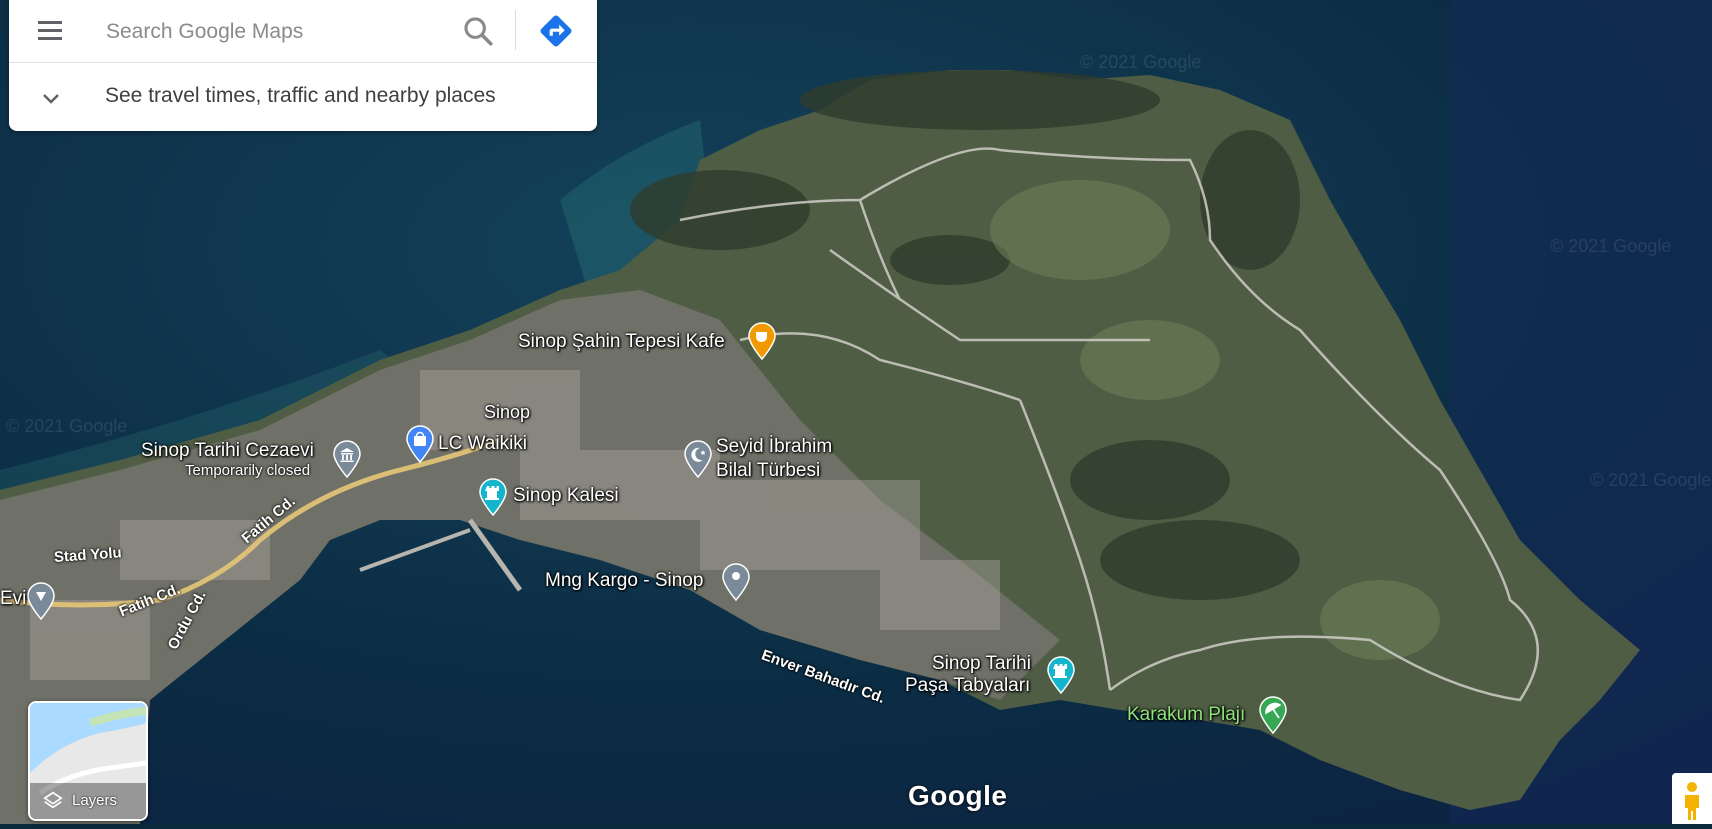 This screenshot has width=1712, height=829. I want to click on place-label-evi: Evi, so click(13, 599).